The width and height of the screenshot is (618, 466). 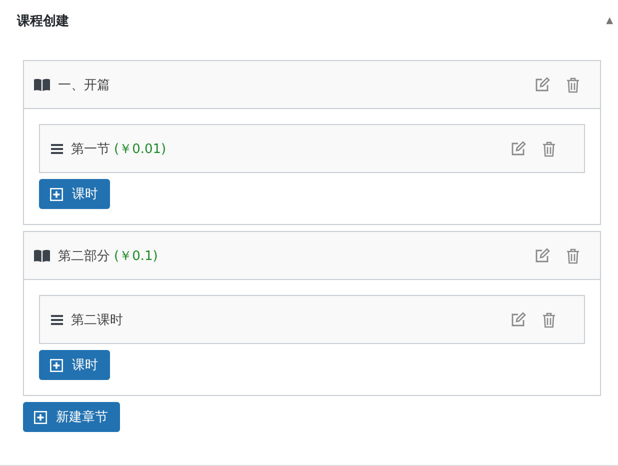 What do you see at coordinates (71, 417) in the screenshot?
I see `add-chapter-button: 新建章节` at bounding box center [71, 417].